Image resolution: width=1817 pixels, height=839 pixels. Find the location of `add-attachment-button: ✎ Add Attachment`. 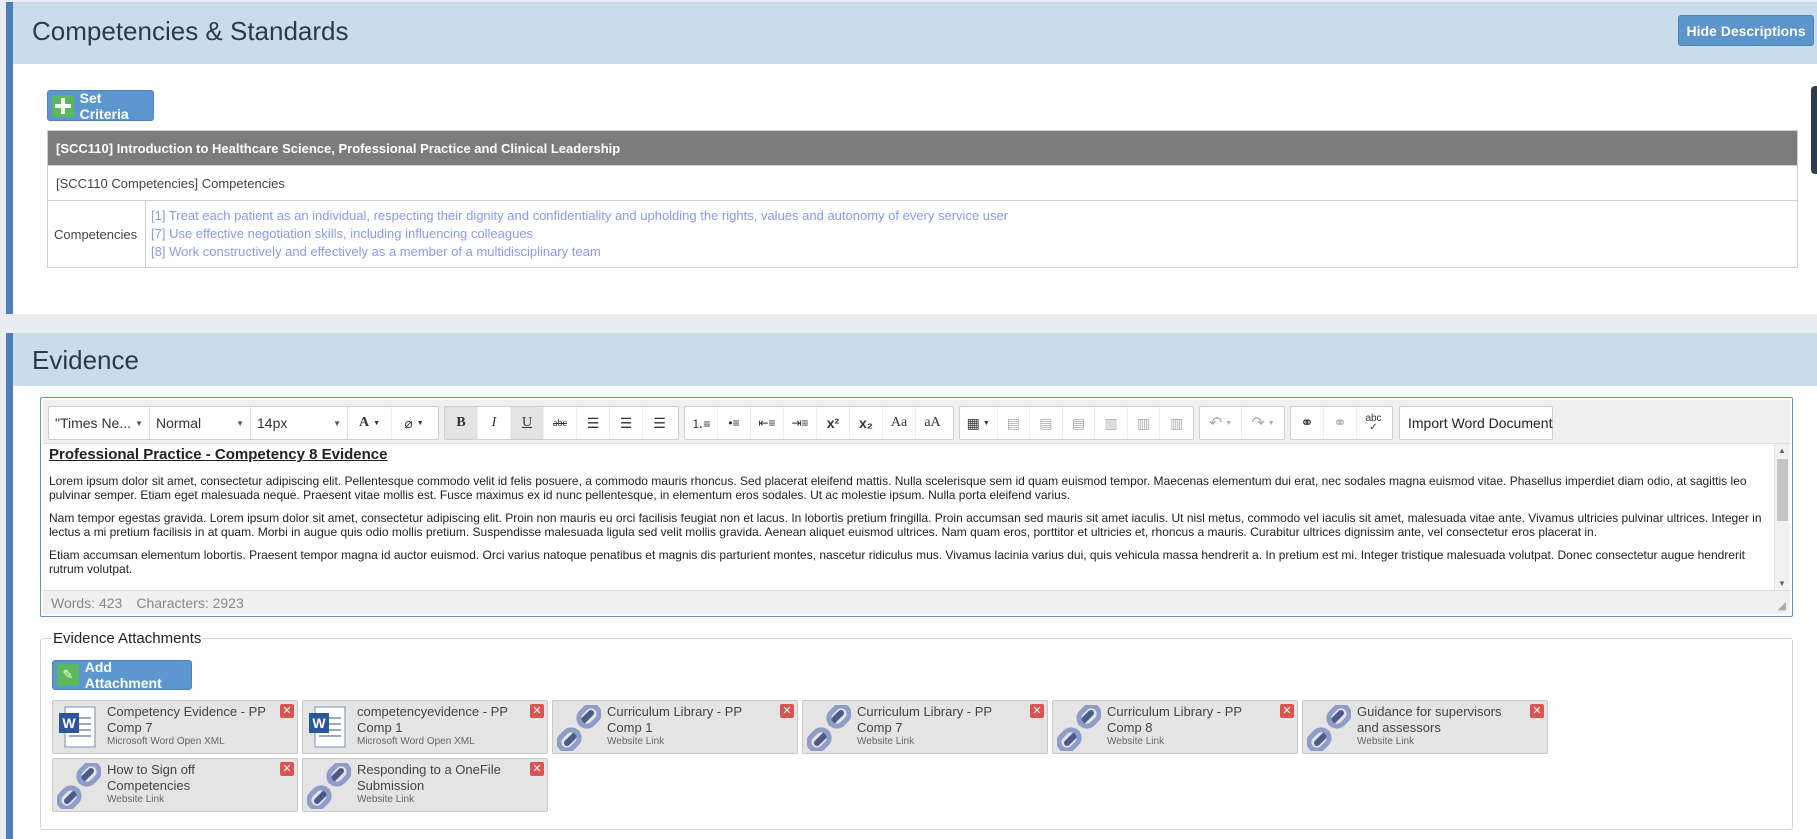

add-attachment-button: ✎ Add Attachment is located at coordinates (122, 675).